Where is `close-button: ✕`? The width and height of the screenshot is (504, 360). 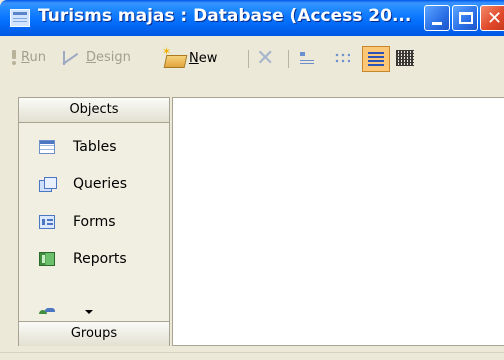
close-button: ✕ is located at coordinates (492, 18).